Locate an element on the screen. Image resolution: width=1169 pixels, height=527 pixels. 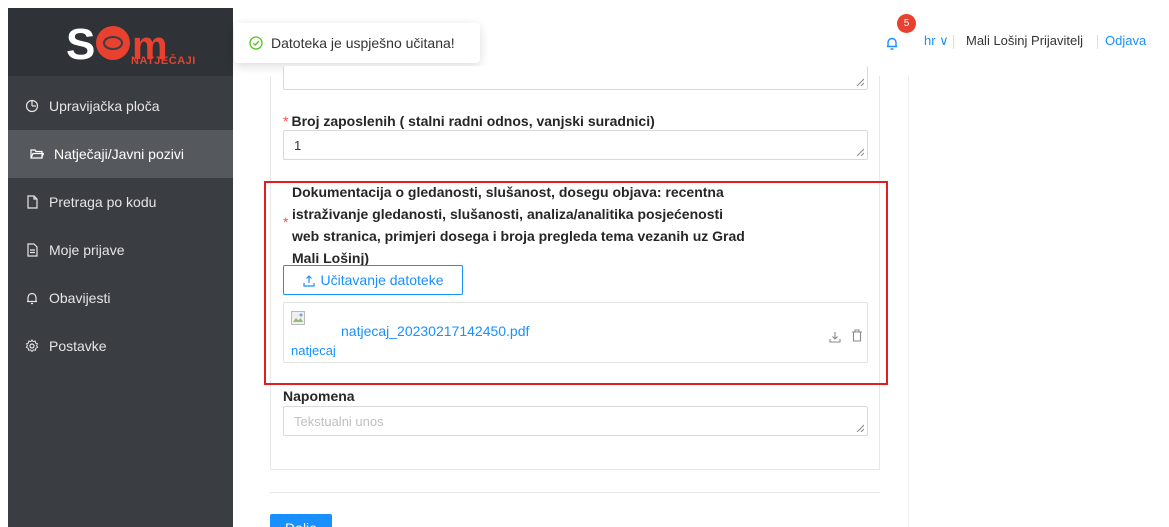
broken-image-icon is located at coordinates (298, 318).